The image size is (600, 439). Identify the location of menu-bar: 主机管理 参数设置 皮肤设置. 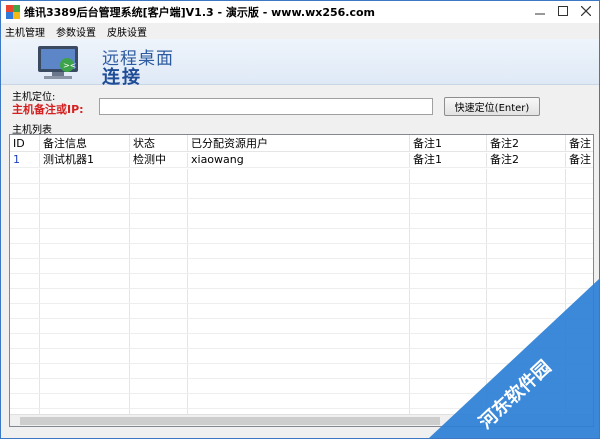
(300, 31).